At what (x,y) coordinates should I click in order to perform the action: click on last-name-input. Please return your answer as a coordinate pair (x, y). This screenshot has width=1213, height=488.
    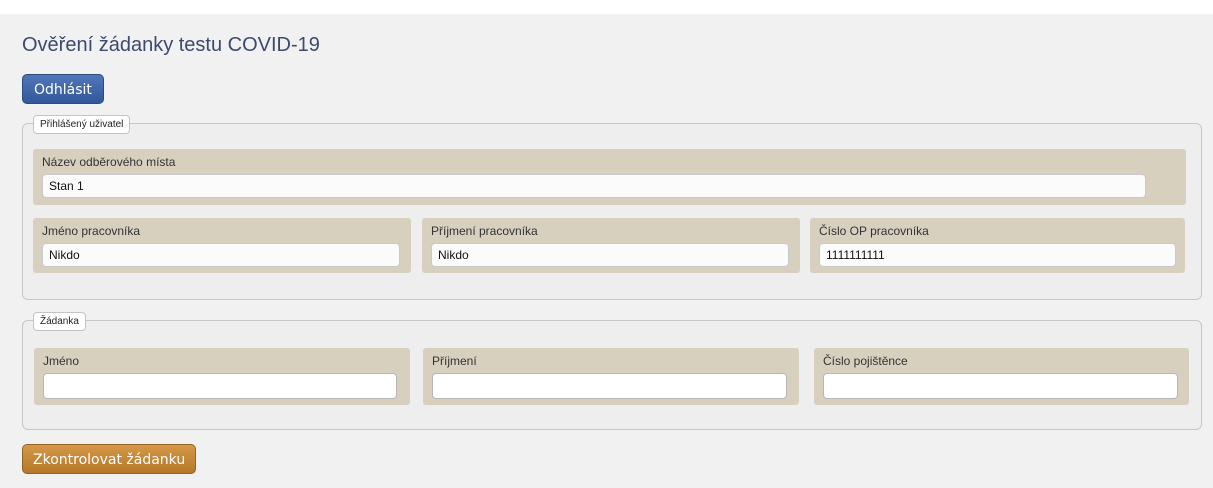
    Looking at the image, I should click on (609, 386).